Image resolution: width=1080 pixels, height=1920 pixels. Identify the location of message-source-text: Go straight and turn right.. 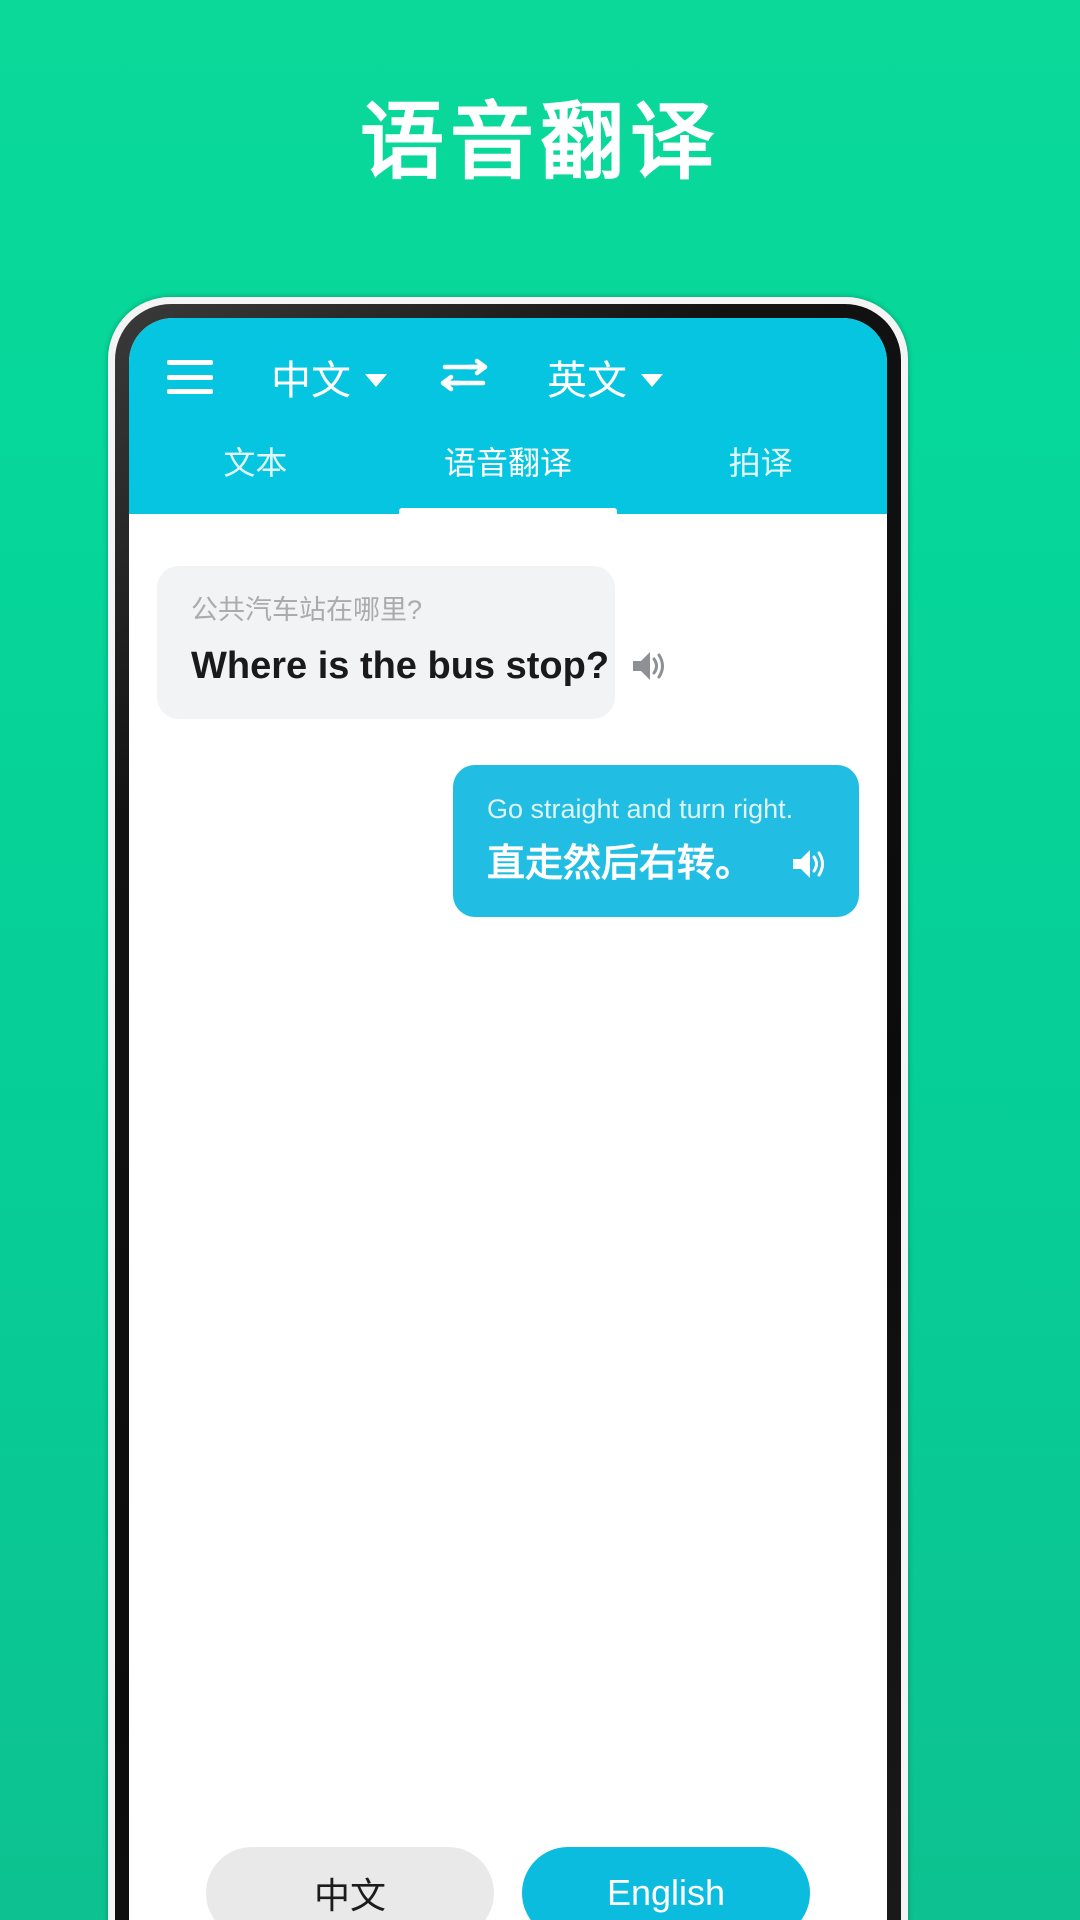
(640, 808).